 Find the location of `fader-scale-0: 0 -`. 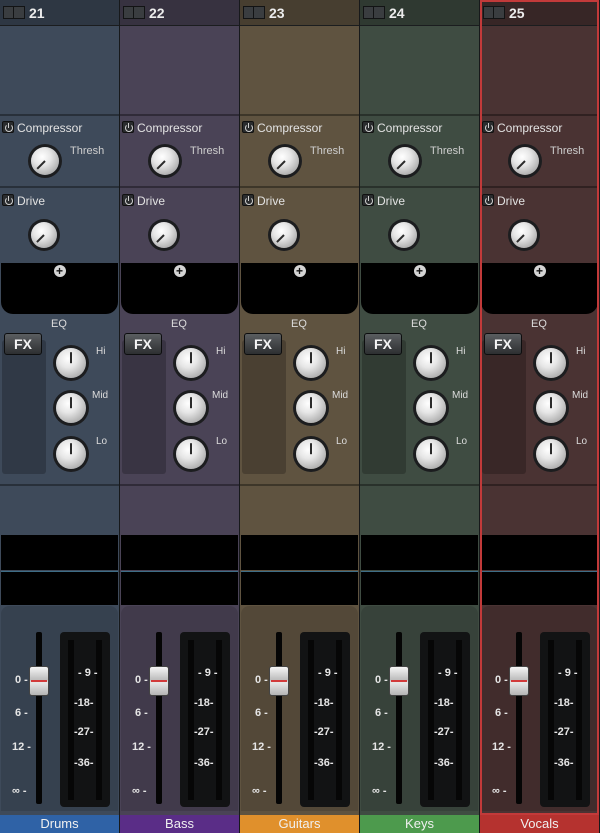

fader-scale-0: 0 - is located at coordinates (141, 680).